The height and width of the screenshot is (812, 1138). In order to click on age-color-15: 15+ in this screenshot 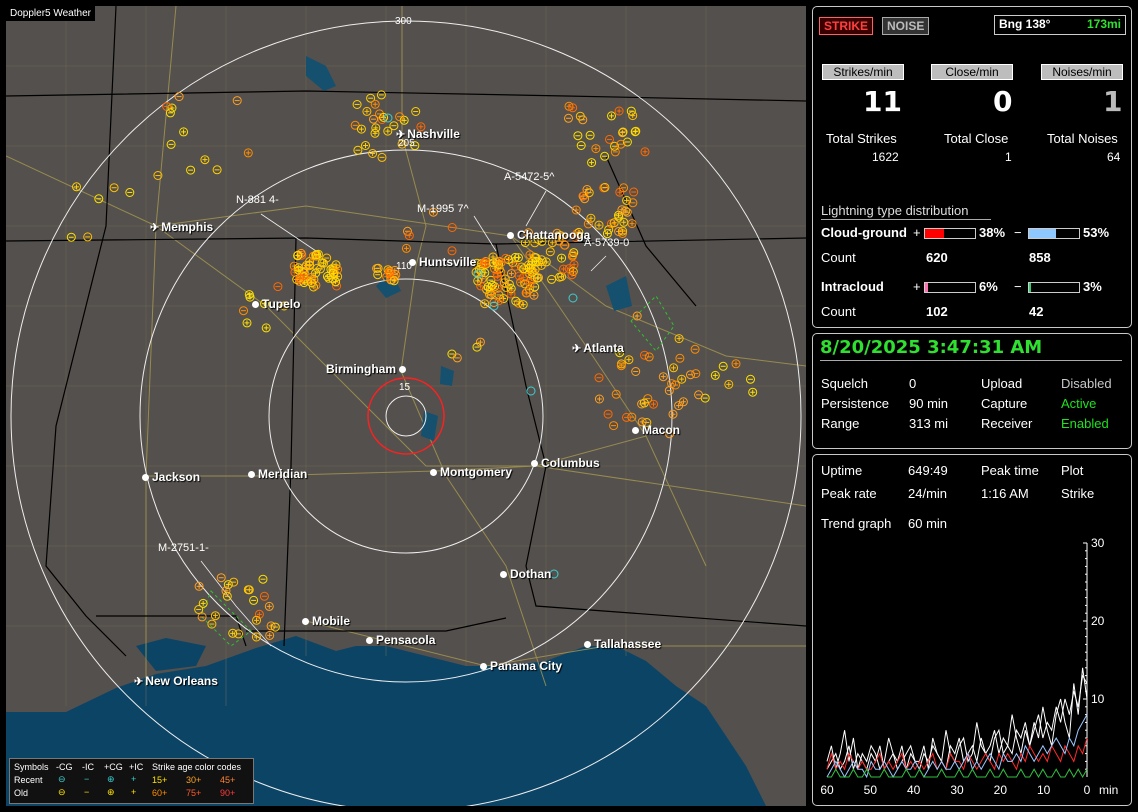, I will do `click(160, 780)`.